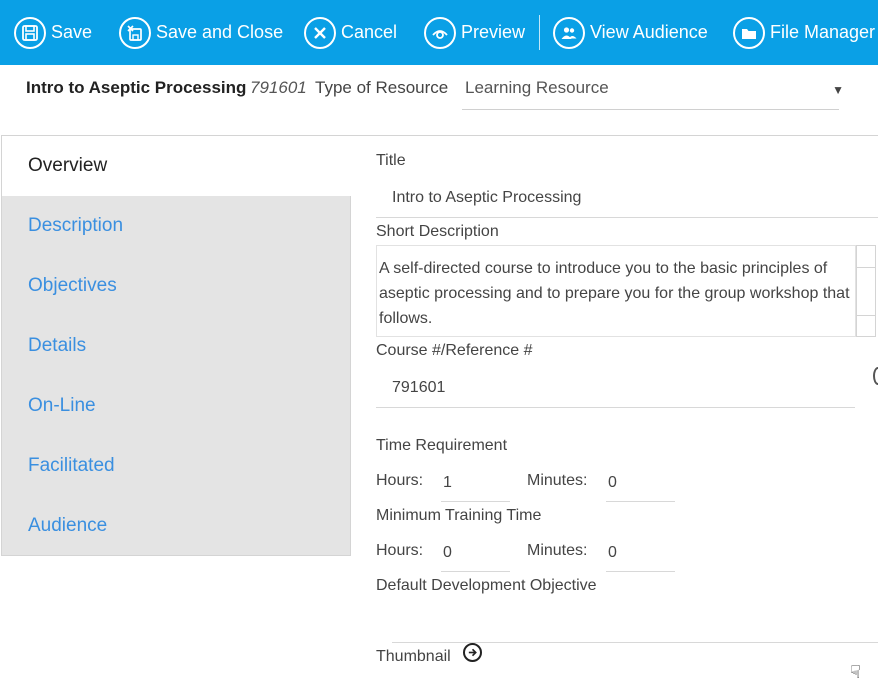  What do you see at coordinates (382, 87) in the screenshot?
I see `type-of-resource-label: Type of Resource` at bounding box center [382, 87].